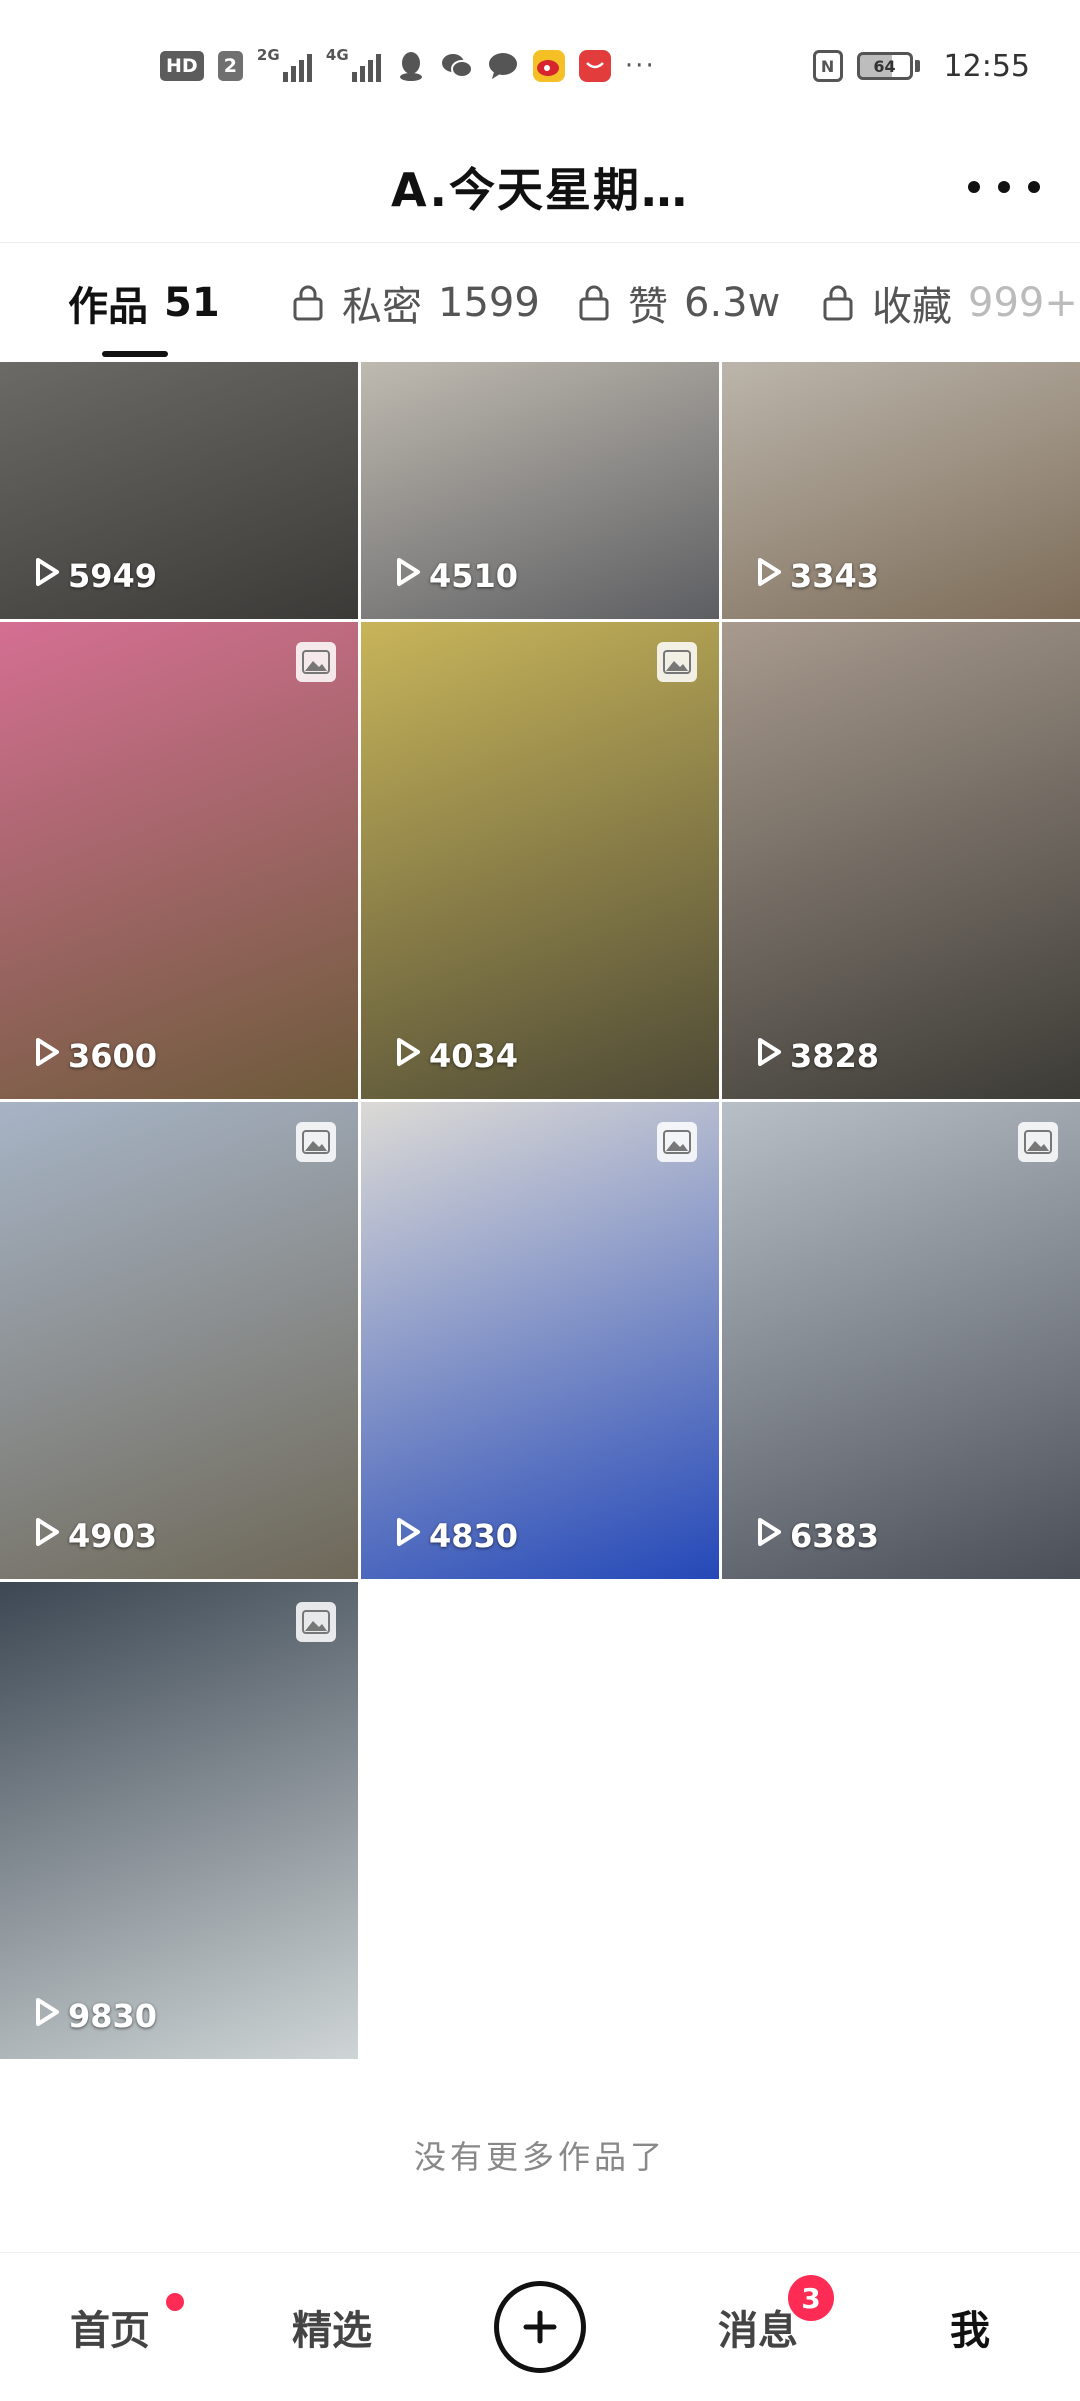 Image resolution: width=1080 pixels, height=2401 pixels. I want to click on play-count-value: 4903, so click(113, 1536).